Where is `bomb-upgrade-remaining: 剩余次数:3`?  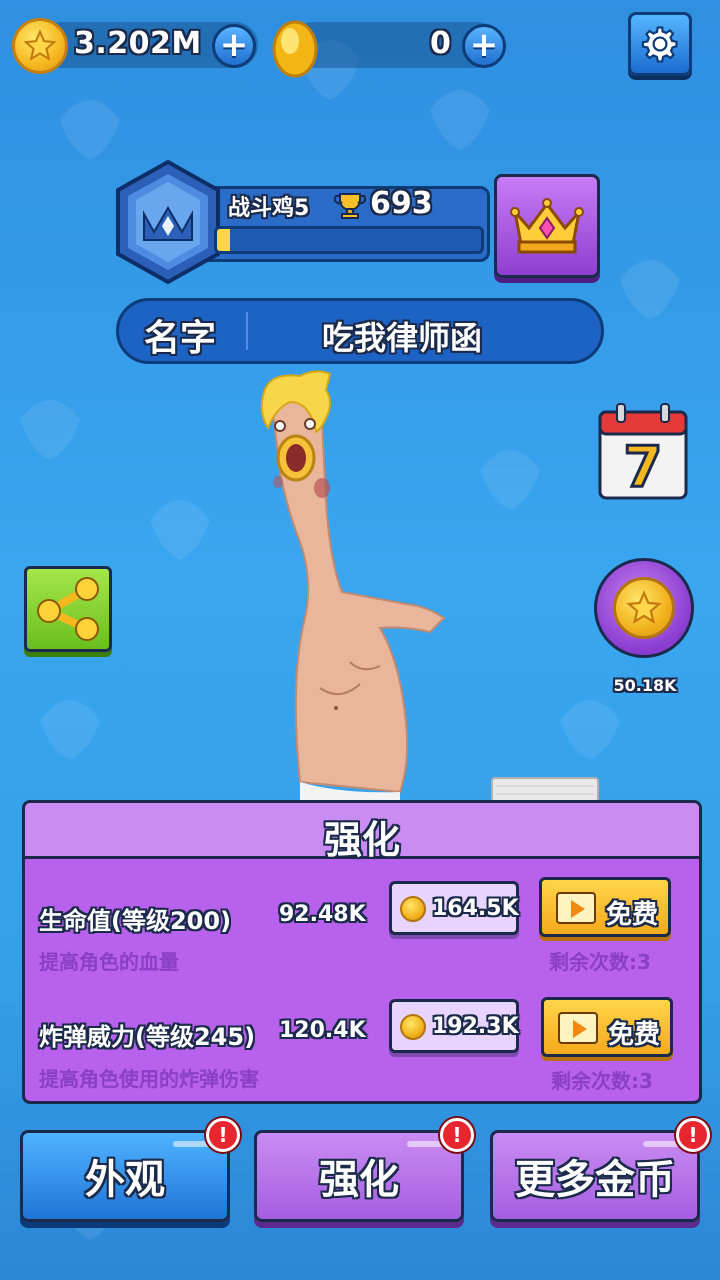 bomb-upgrade-remaining: 剩余次数:3 is located at coordinates (602, 1081).